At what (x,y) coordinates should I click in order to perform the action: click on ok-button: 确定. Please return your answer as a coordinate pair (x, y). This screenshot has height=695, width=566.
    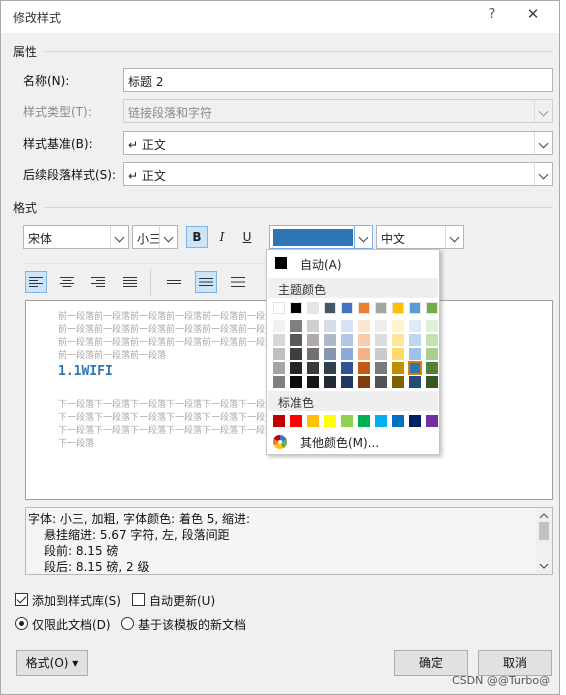
    Looking at the image, I should click on (431, 663).